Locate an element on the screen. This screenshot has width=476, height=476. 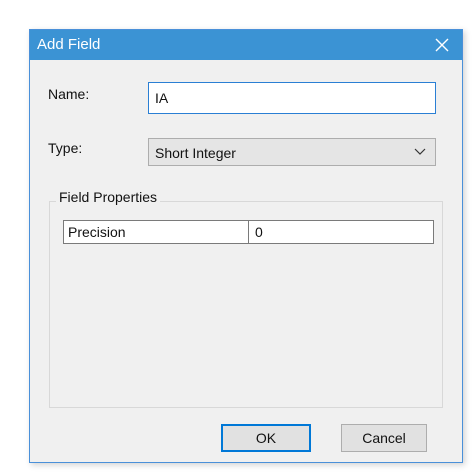
name-label: Name: is located at coordinates (69, 94).